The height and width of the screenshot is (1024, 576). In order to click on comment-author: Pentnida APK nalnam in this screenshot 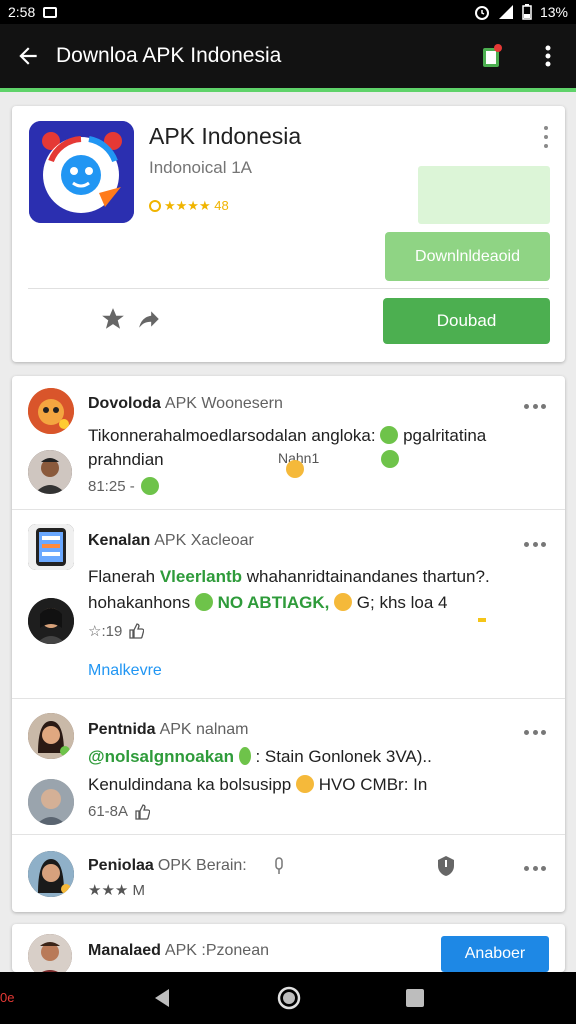, I will do `click(168, 730)`.